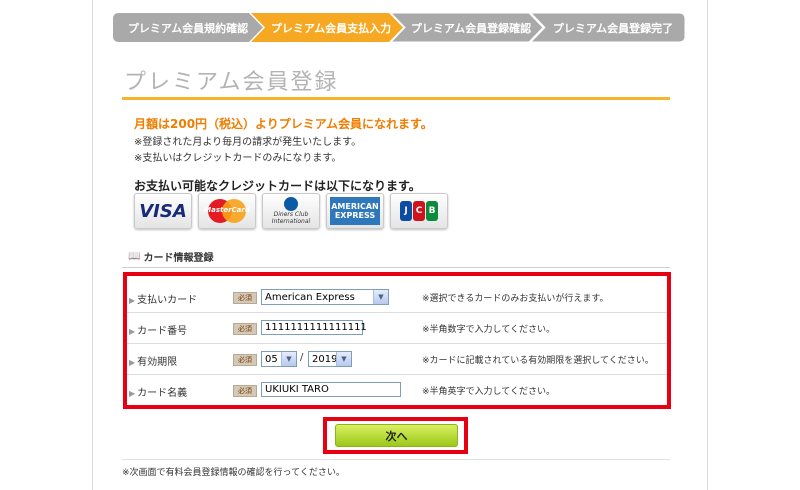 The height and width of the screenshot is (490, 800). I want to click on amex-logo-text-1: AMERICAN, so click(355, 206).